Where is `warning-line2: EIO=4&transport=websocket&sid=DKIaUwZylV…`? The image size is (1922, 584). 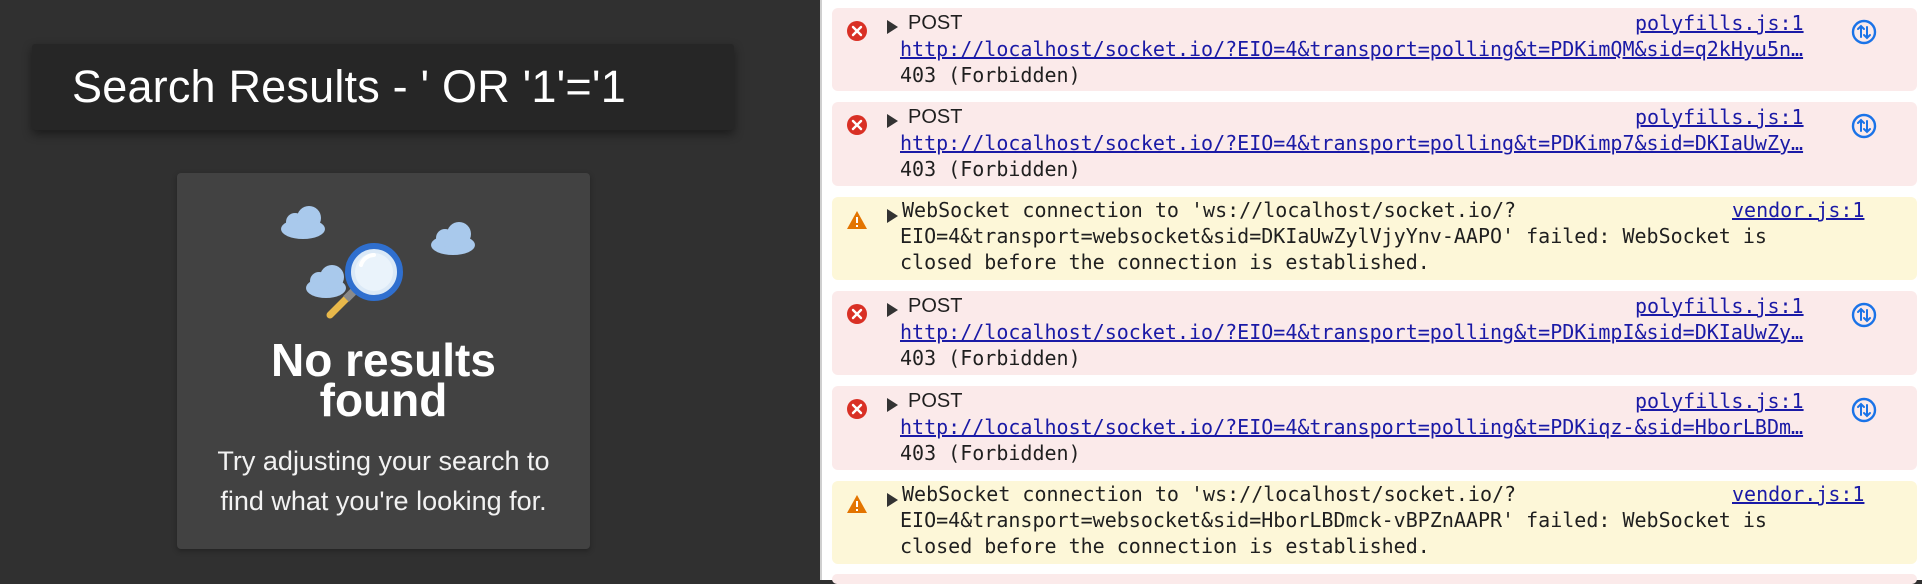
warning-line2: EIO=4&transport=websocket&sid=DKIaUwZylV… is located at coordinates (1333, 236).